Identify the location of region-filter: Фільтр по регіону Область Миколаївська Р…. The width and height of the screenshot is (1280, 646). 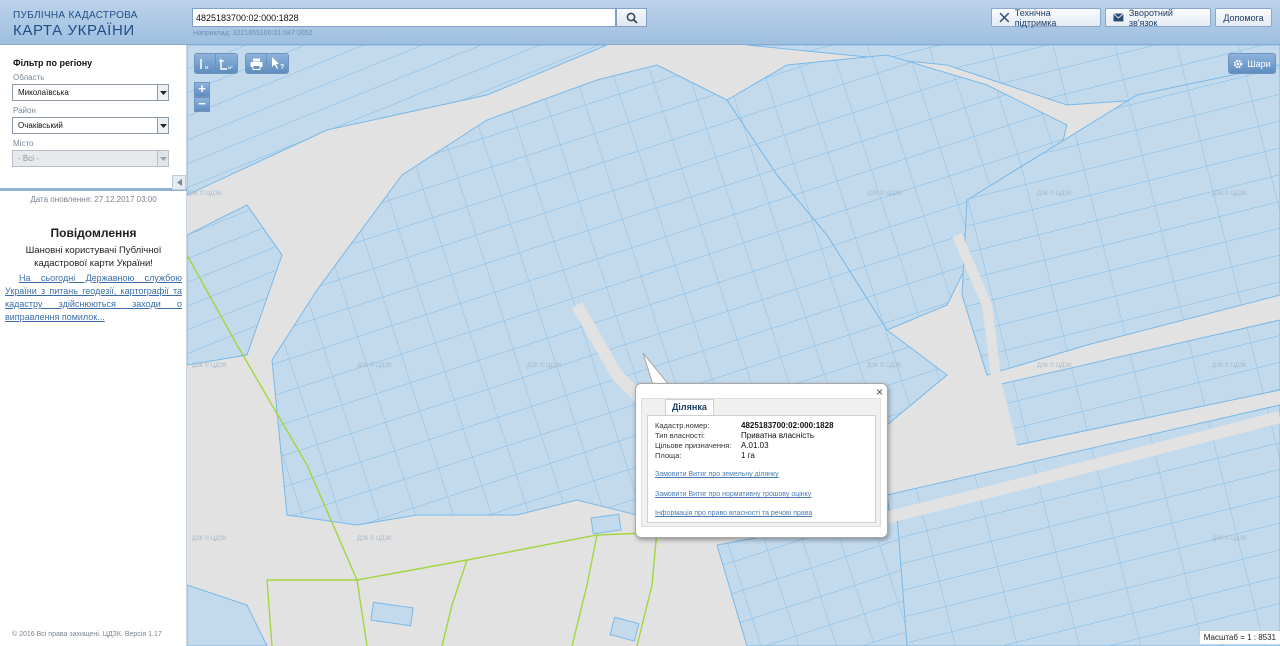
(93, 118).